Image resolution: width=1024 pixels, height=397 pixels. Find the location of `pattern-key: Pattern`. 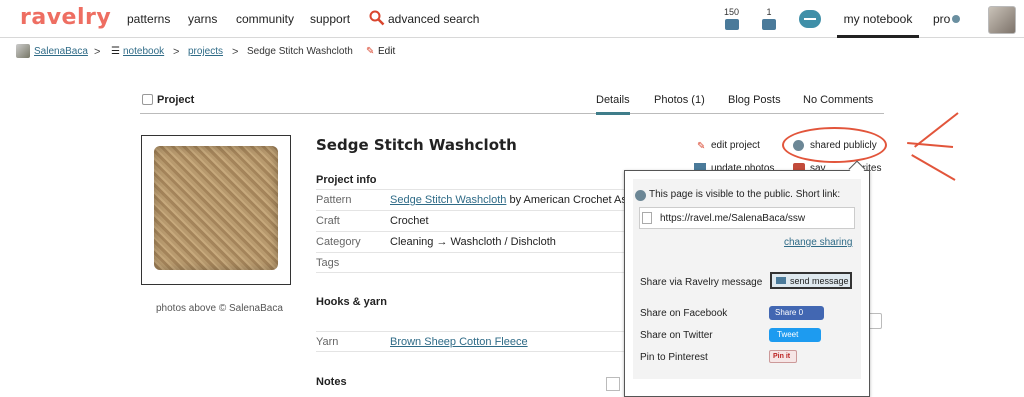

pattern-key: Pattern is located at coordinates (334, 200).